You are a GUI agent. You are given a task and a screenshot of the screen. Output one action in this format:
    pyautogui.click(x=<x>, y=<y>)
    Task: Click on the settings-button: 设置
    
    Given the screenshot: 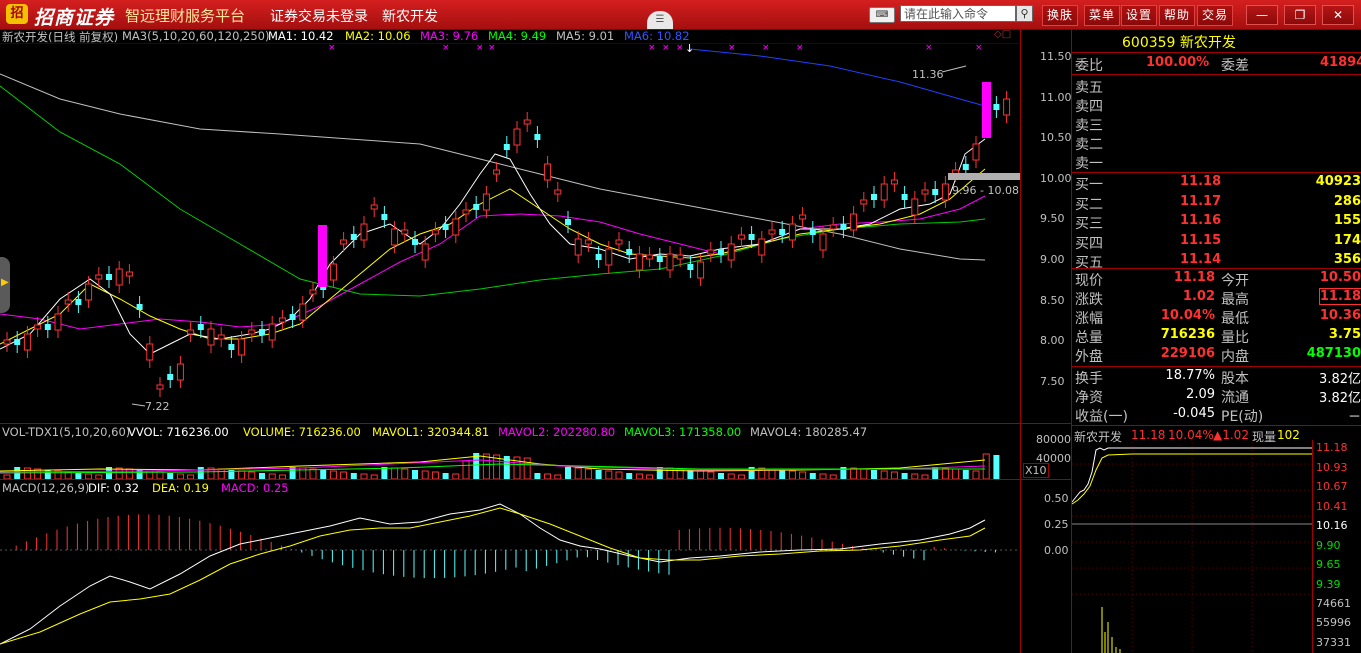 What is the action you would take?
    pyautogui.click(x=1139, y=15)
    